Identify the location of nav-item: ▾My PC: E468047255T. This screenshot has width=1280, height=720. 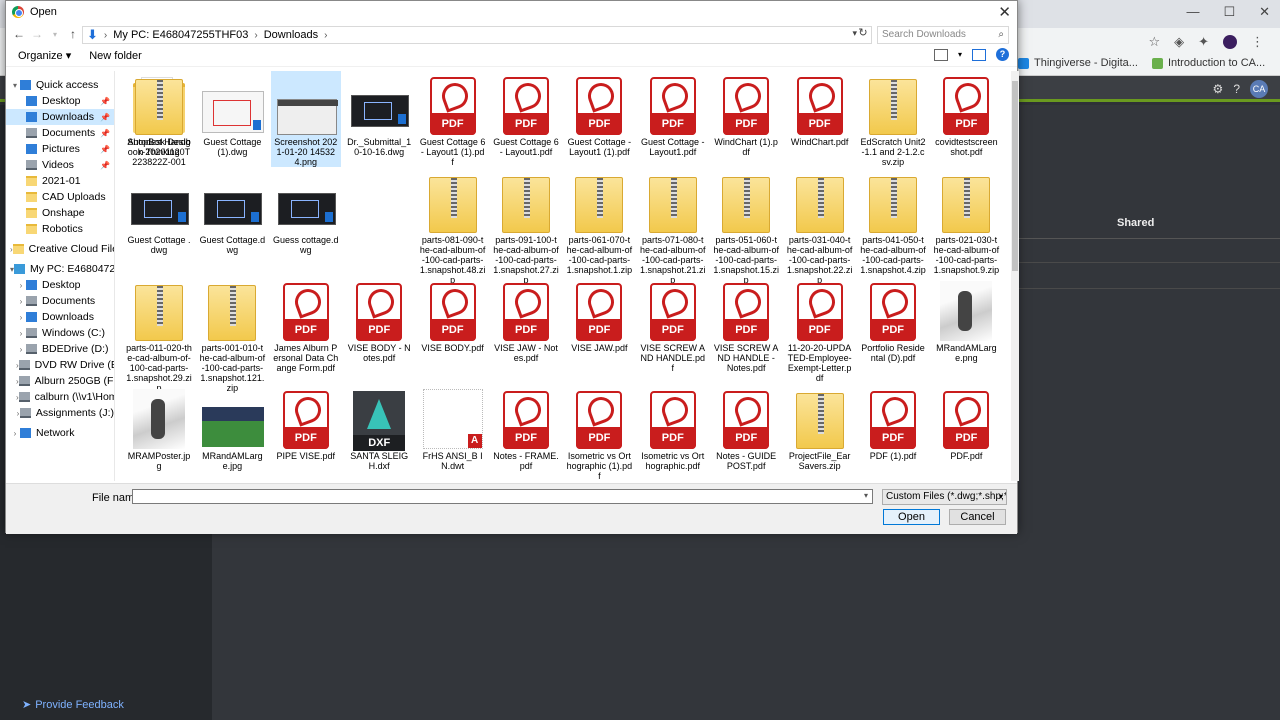
(60, 269).